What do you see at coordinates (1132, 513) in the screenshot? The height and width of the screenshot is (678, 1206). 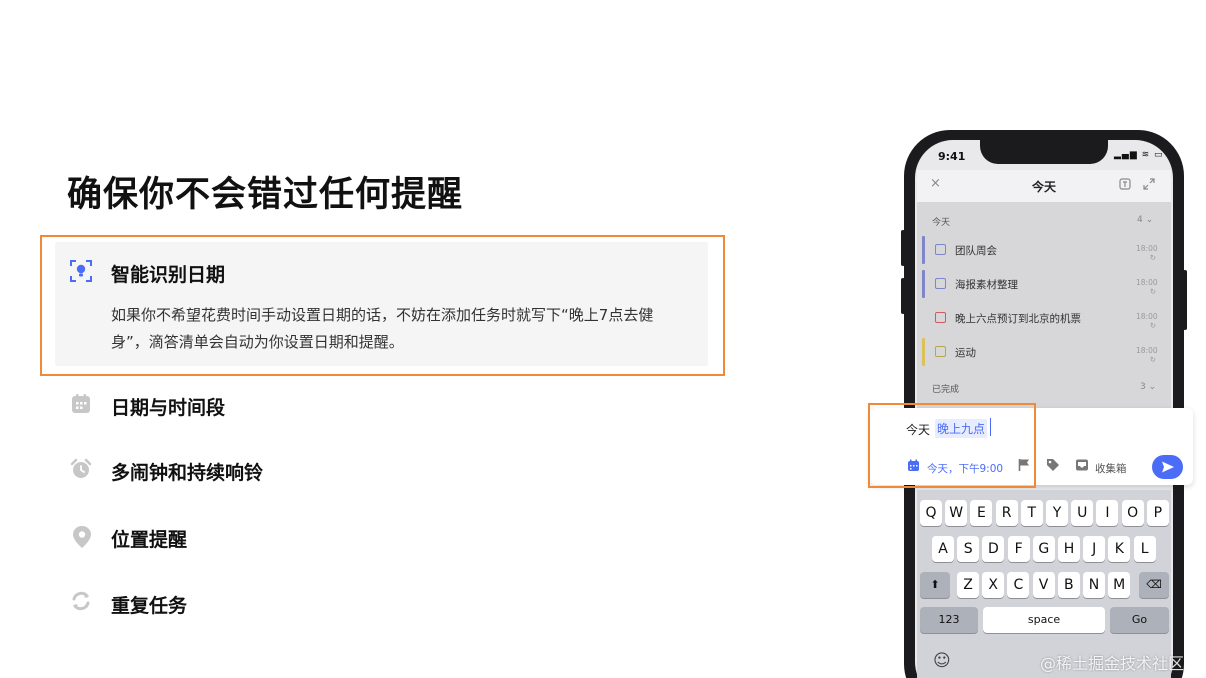 I see `key-o: O` at bounding box center [1132, 513].